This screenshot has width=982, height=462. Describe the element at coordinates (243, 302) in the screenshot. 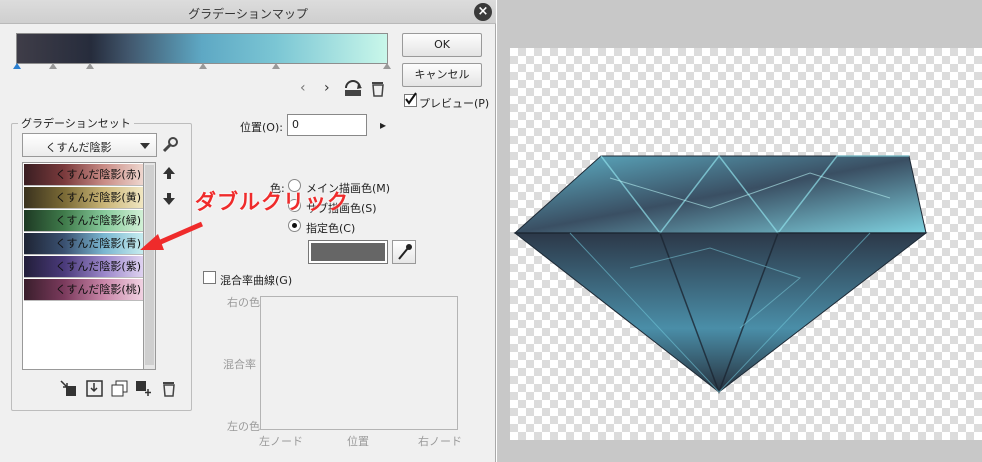

I see `curve-right-color-label: 右の色` at that location.